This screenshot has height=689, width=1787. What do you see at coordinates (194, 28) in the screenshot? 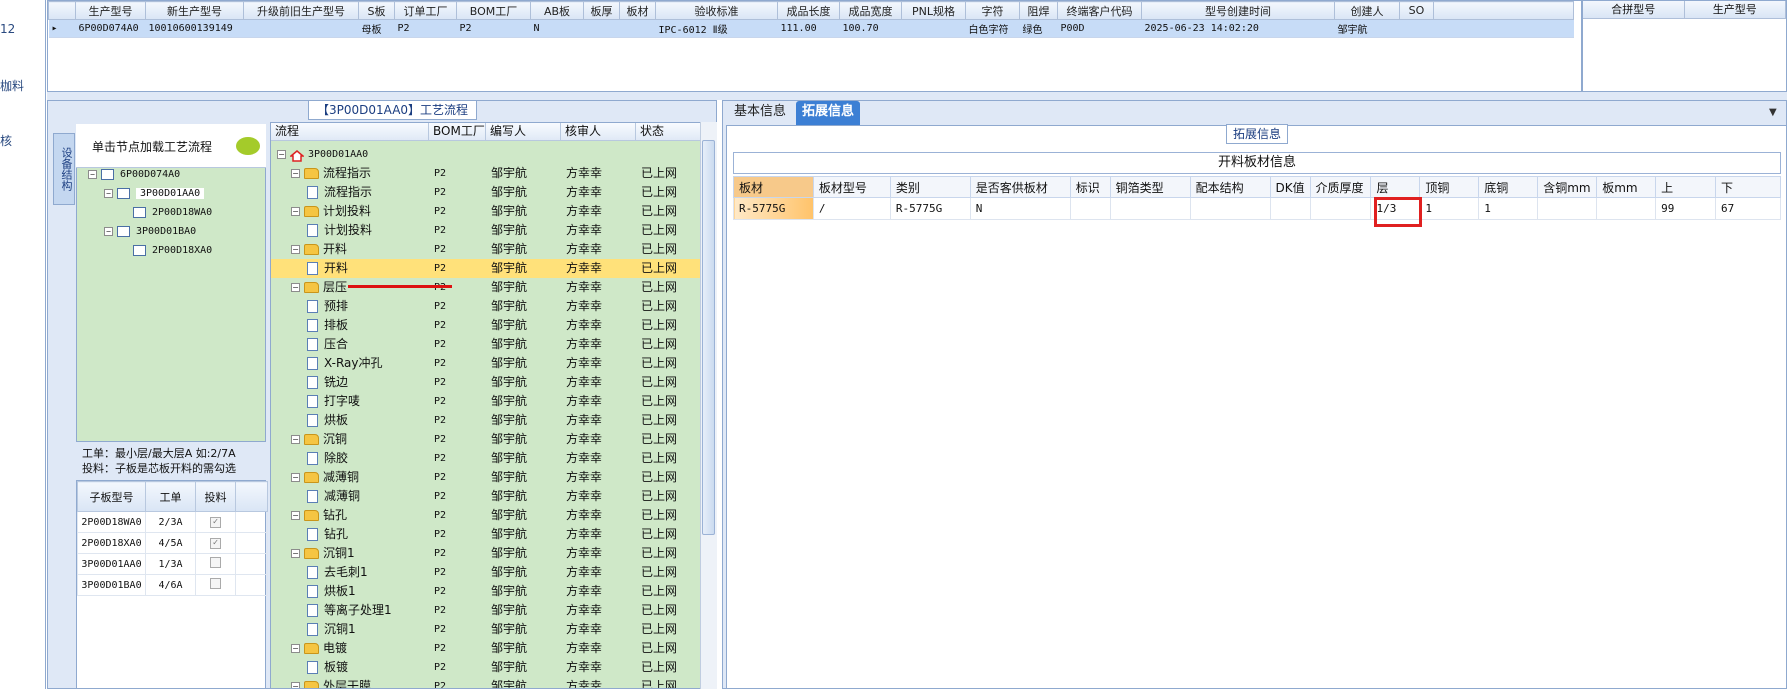
I see `grid-cell: 10010600139149` at bounding box center [194, 28].